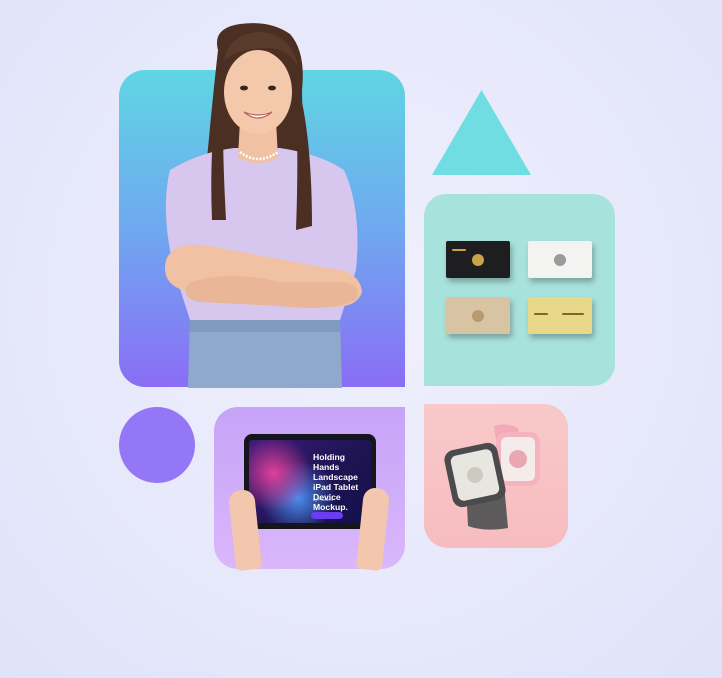  I want to click on business-card-kraft, so click(478, 315).